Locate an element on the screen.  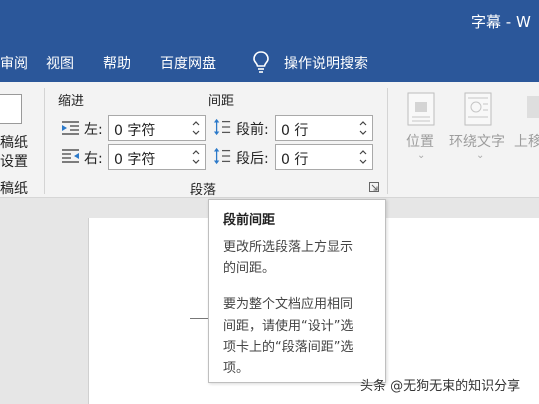
indent-right-spinner: 0 字符 is located at coordinates (157, 157).